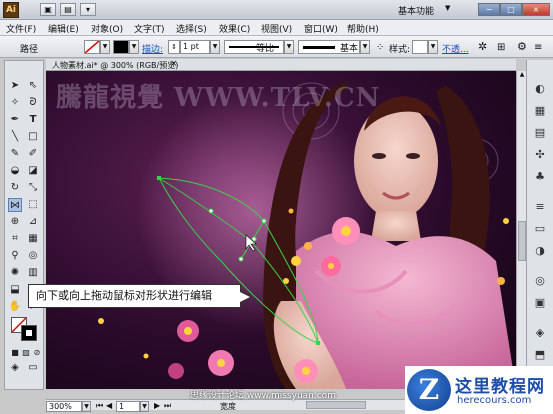  What do you see at coordinates (109, 405) in the screenshot?
I see `previous-artboard-icon: ◀` at bounding box center [109, 405].